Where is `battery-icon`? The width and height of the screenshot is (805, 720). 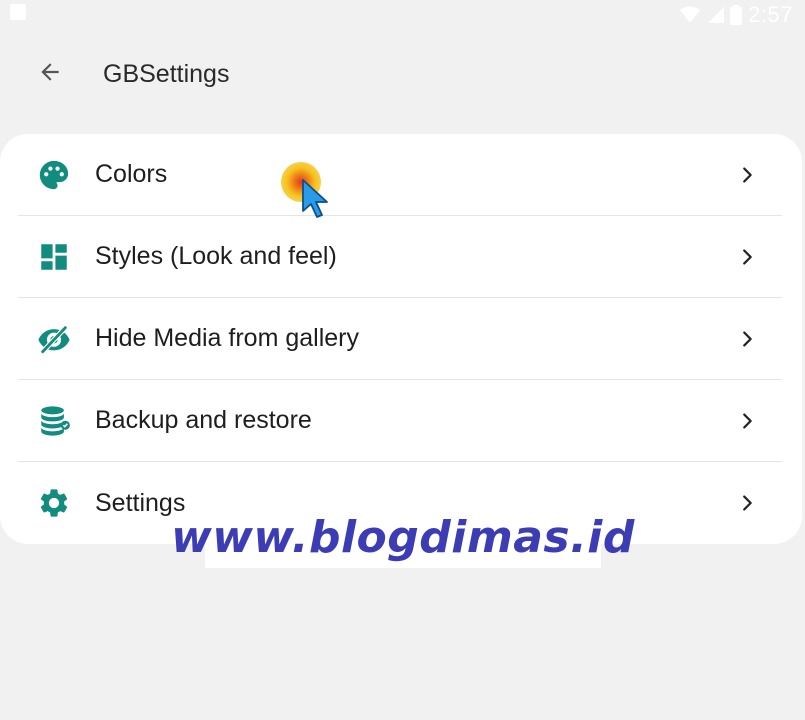
battery-icon is located at coordinates (736, 15).